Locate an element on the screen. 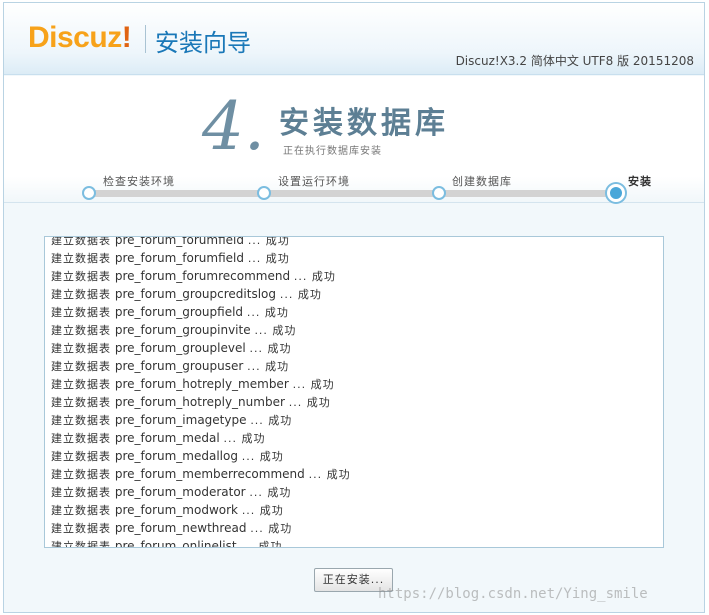 This screenshot has width=709, height=615. step-number: 4. is located at coordinates (233, 126).